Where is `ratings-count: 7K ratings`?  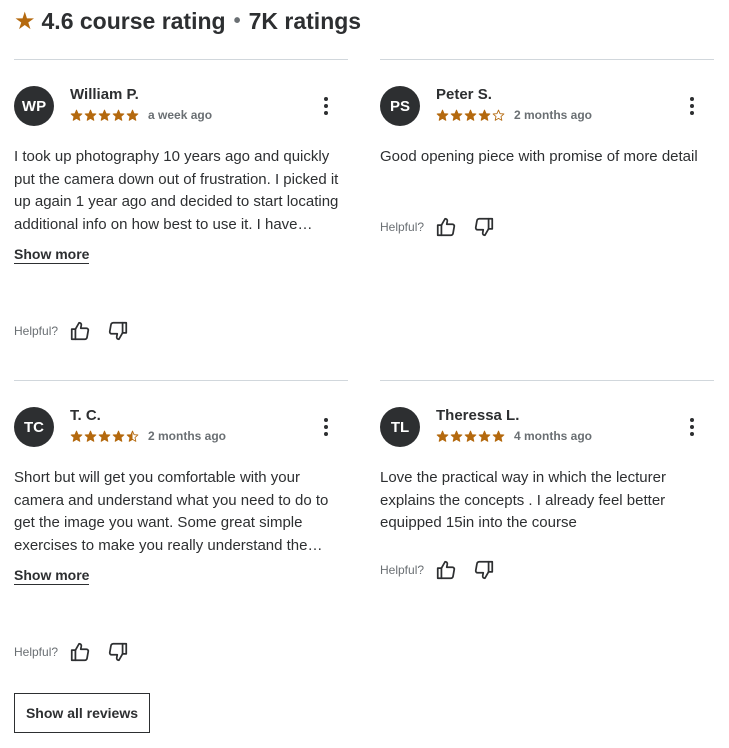
ratings-count: 7K ratings is located at coordinates (305, 20).